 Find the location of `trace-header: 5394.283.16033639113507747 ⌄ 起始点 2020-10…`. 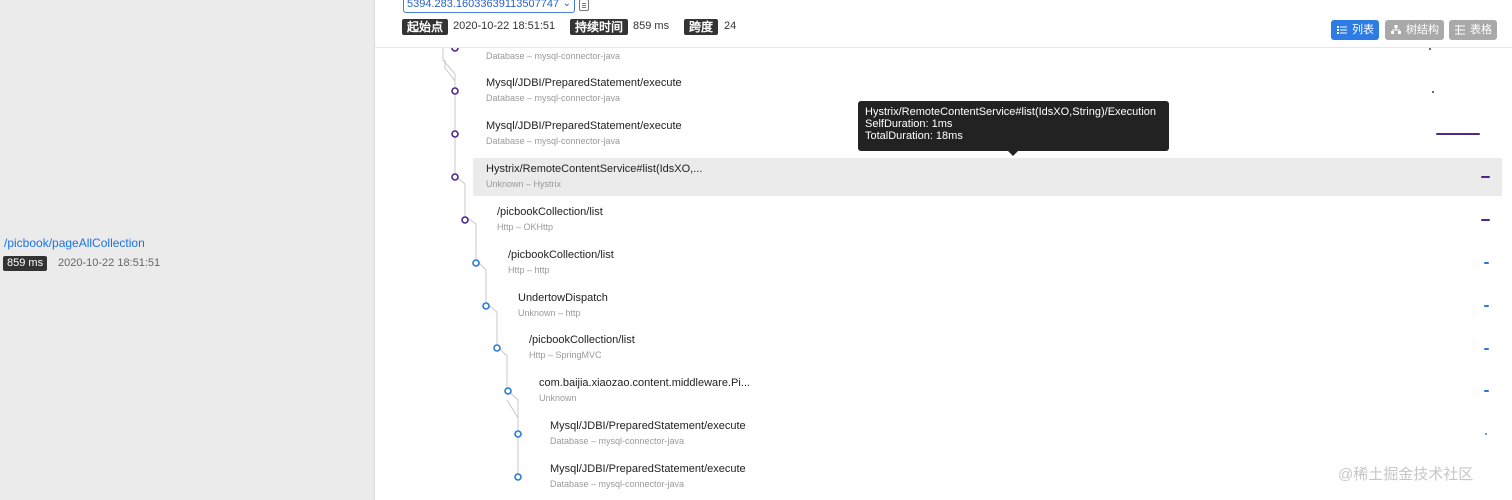

trace-header: 5394.283.16033639113507747 ⌄ 起始点 2020-10… is located at coordinates (943, 24).